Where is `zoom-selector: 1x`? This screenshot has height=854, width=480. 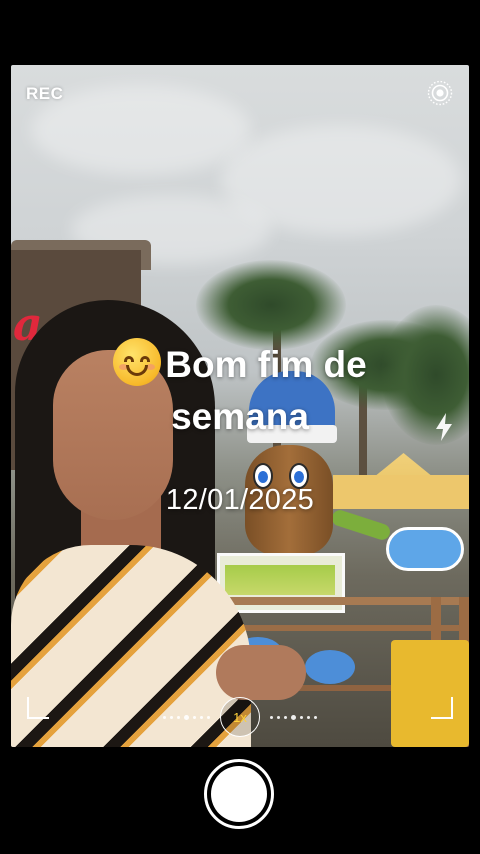 zoom-selector: 1x is located at coordinates (240, 717).